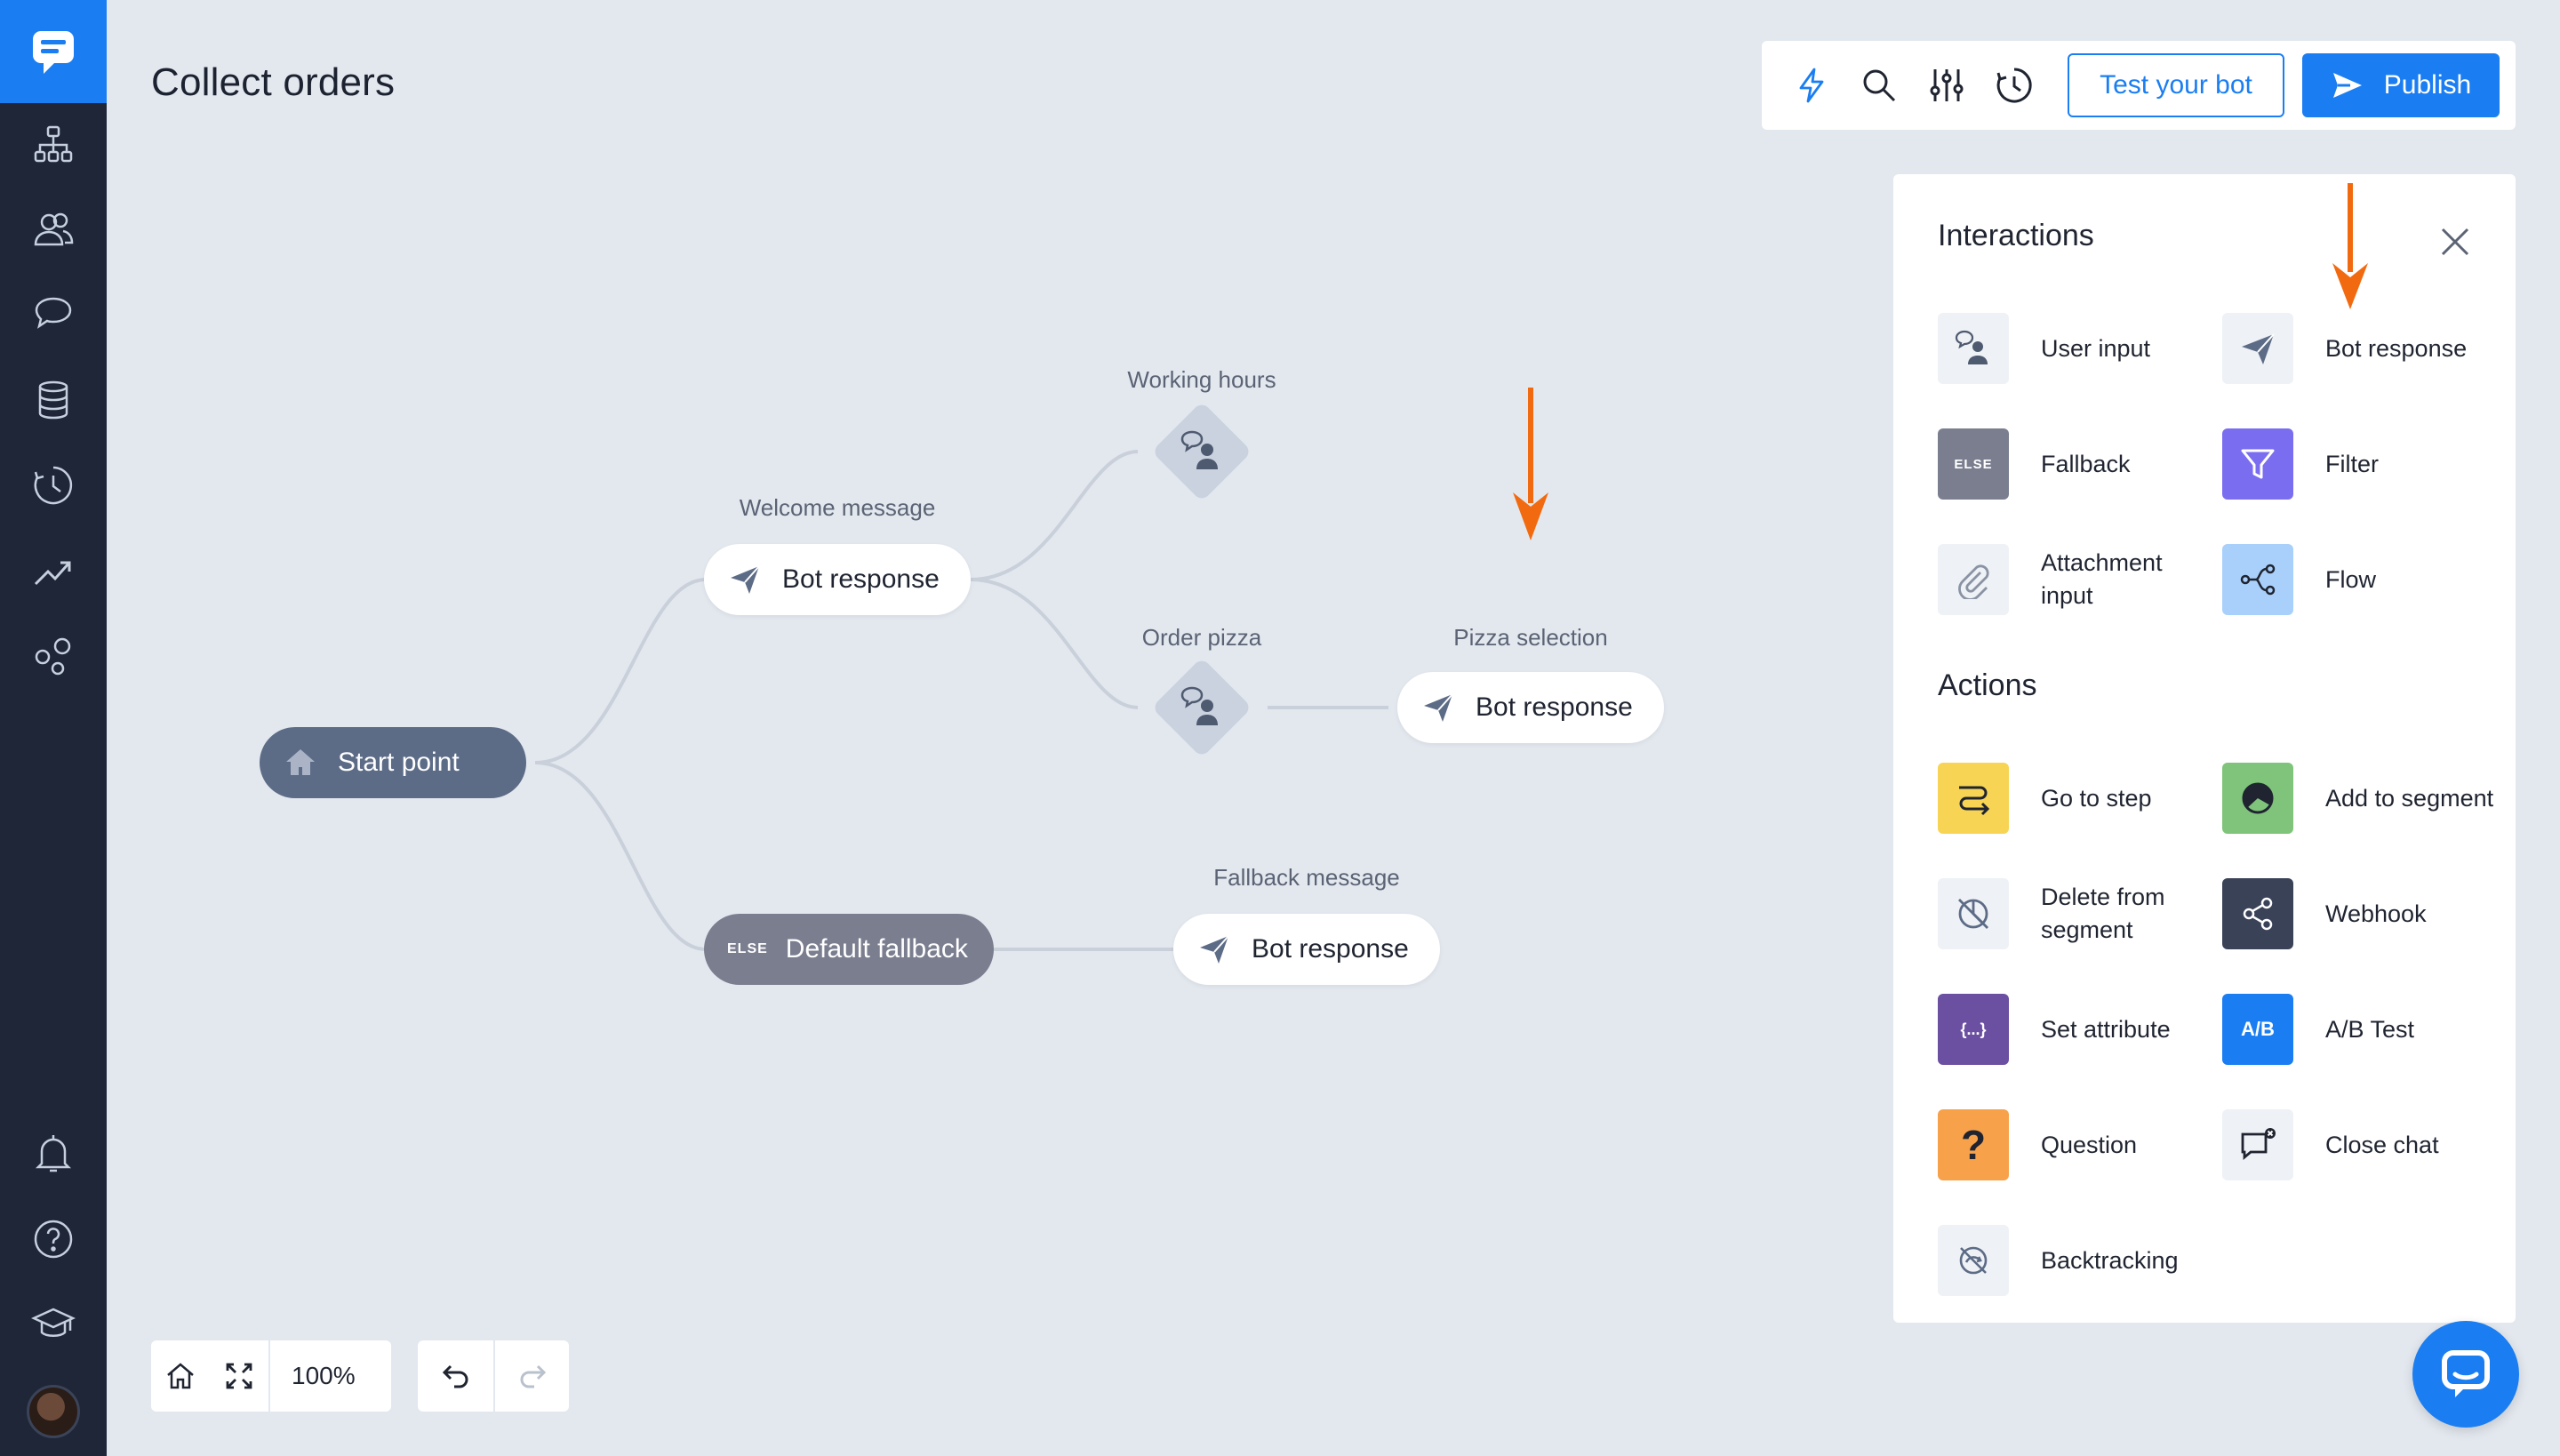 The width and height of the screenshot is (2560, 1456). I want to click on ab-test-label: A/B Test, so click(2370, 1029).